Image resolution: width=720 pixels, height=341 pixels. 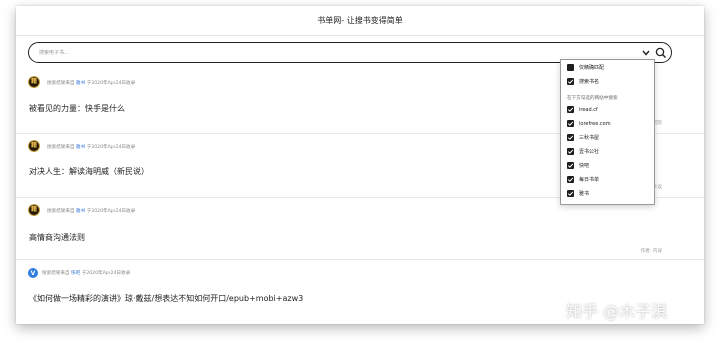 I want to click on result-title: 对决人生：解读海明威（新民说）, so click(x=89, y=171).